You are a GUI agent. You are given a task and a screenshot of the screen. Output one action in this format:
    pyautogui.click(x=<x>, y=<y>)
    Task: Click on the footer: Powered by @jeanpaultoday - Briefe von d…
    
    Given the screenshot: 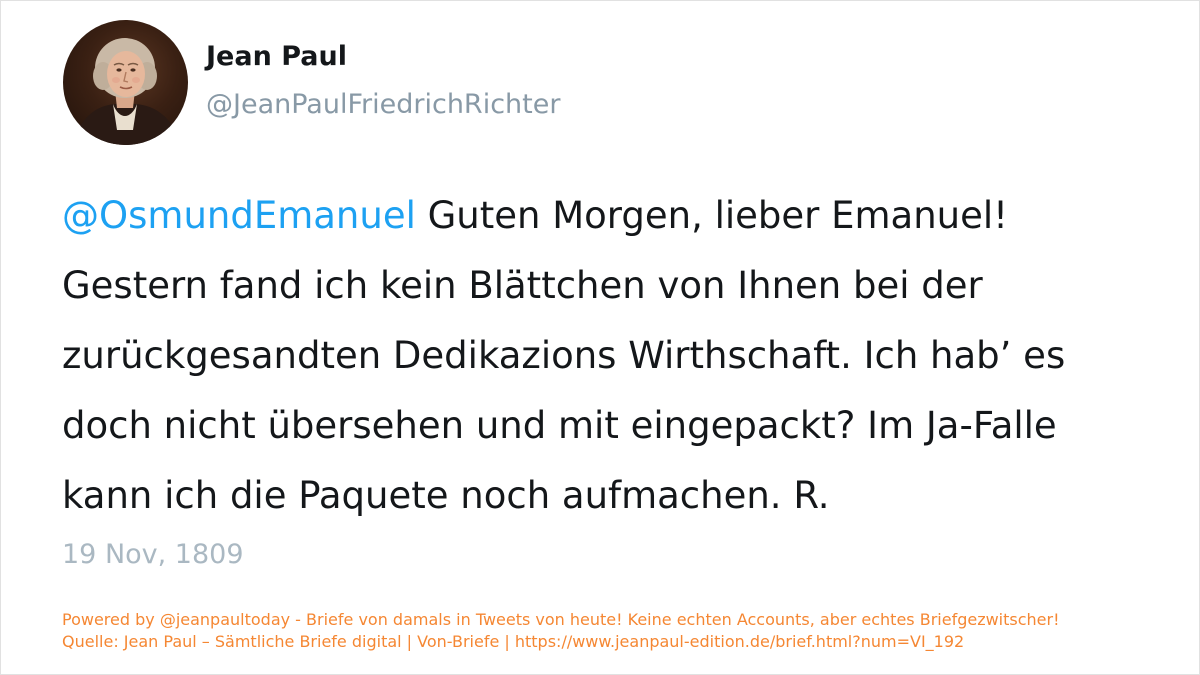 What is the action you would take?
    pyautogui.click(x=561, y=631)
    